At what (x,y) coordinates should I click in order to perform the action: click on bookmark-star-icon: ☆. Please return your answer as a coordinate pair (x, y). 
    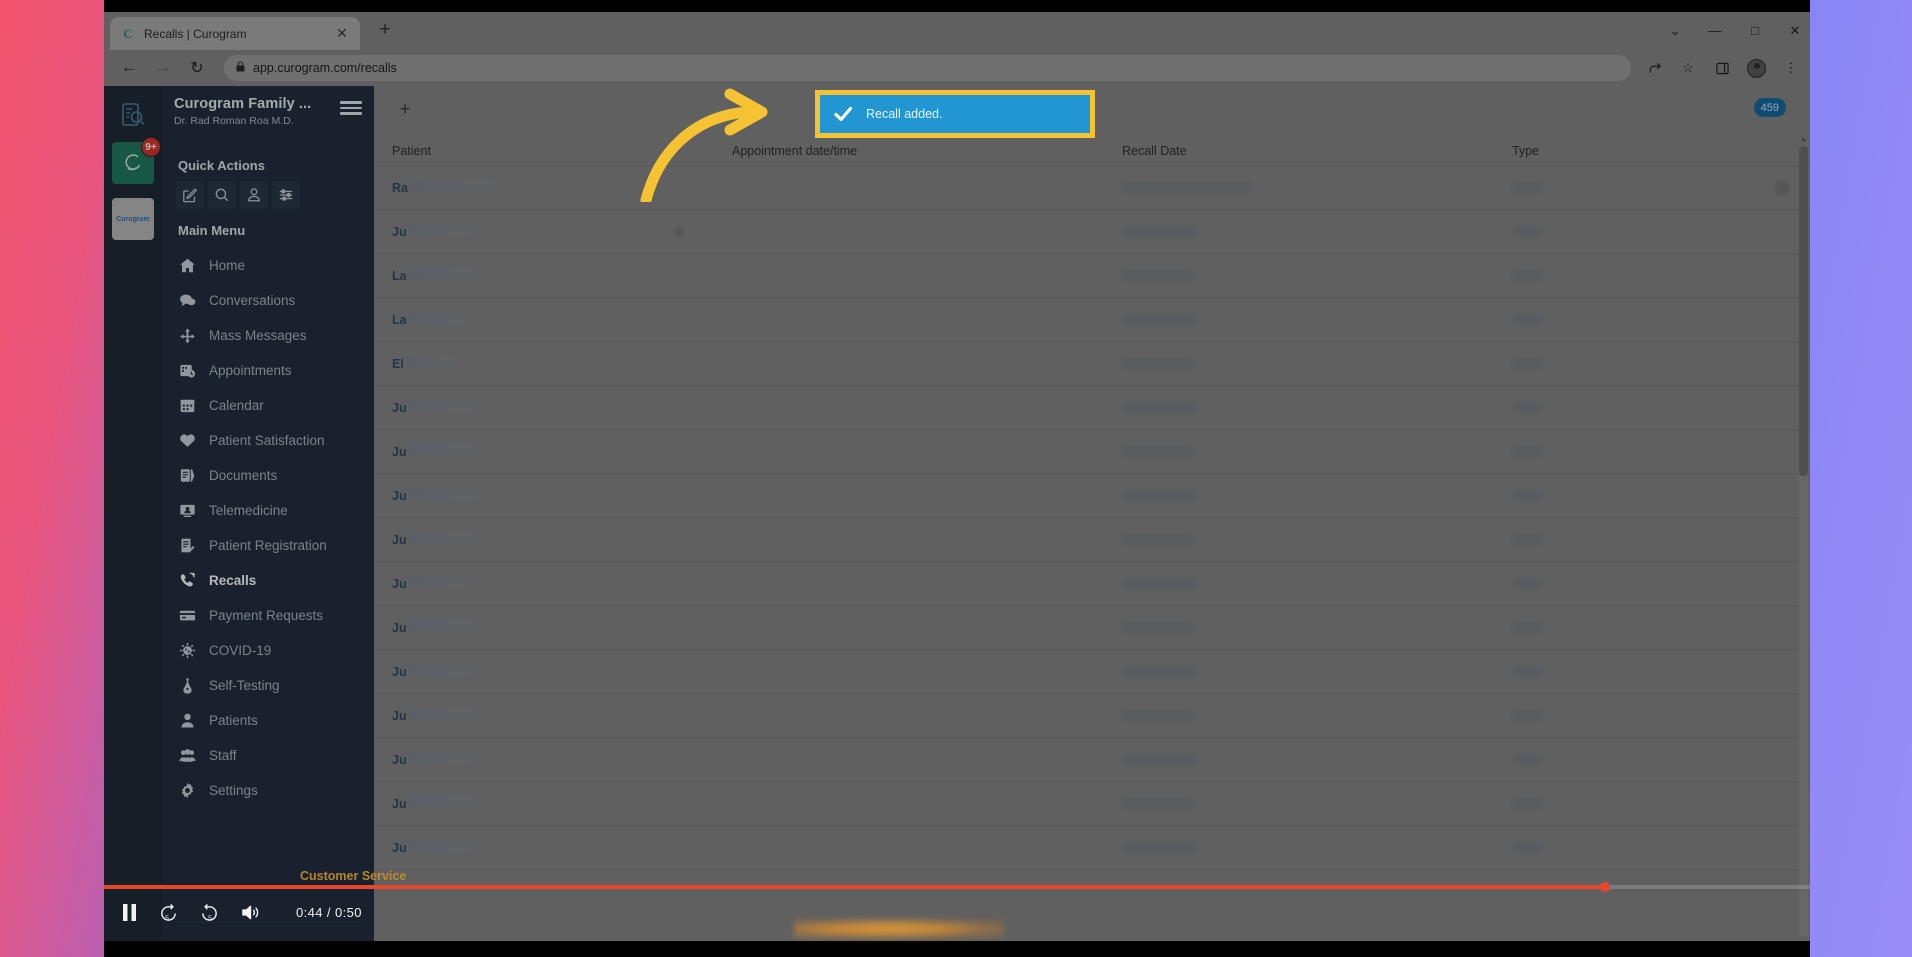
    Looking at the image, I should click on (1688, 68).